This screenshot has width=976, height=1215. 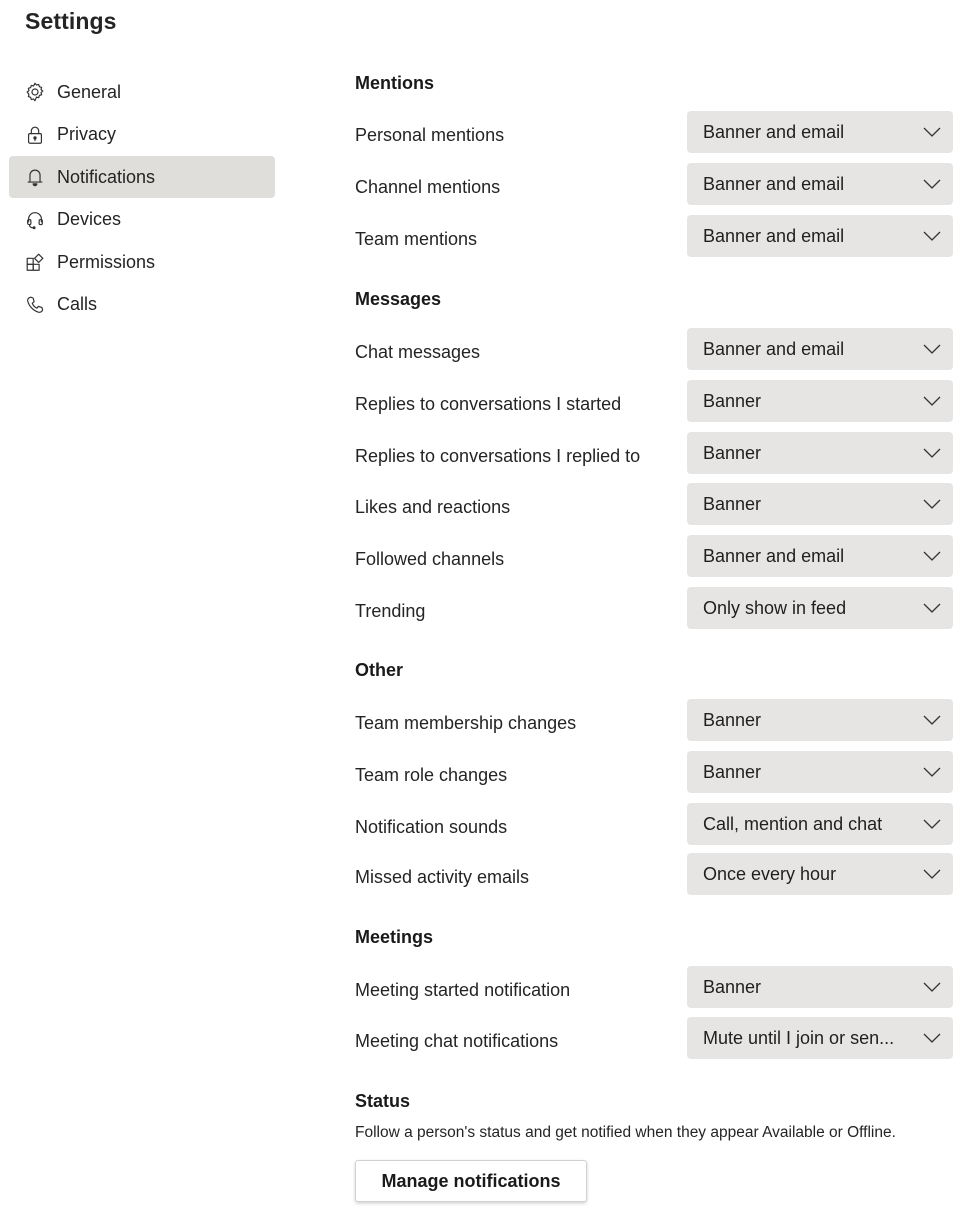 I want to click on followed-channels-dropdown: Banner and email, so click(x=820, y=556).